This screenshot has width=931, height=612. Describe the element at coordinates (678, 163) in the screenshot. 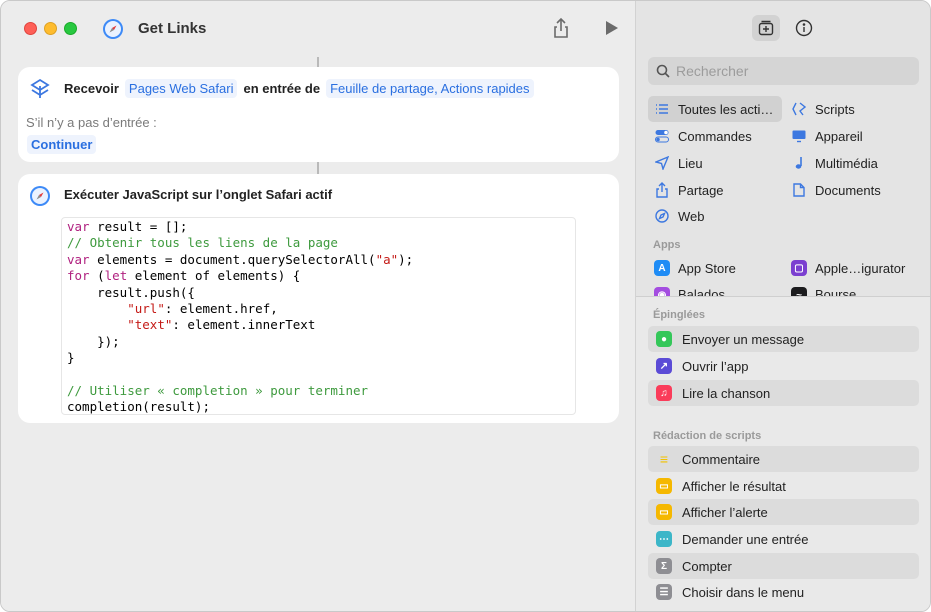

I see `category-location: Lieu` at that location.